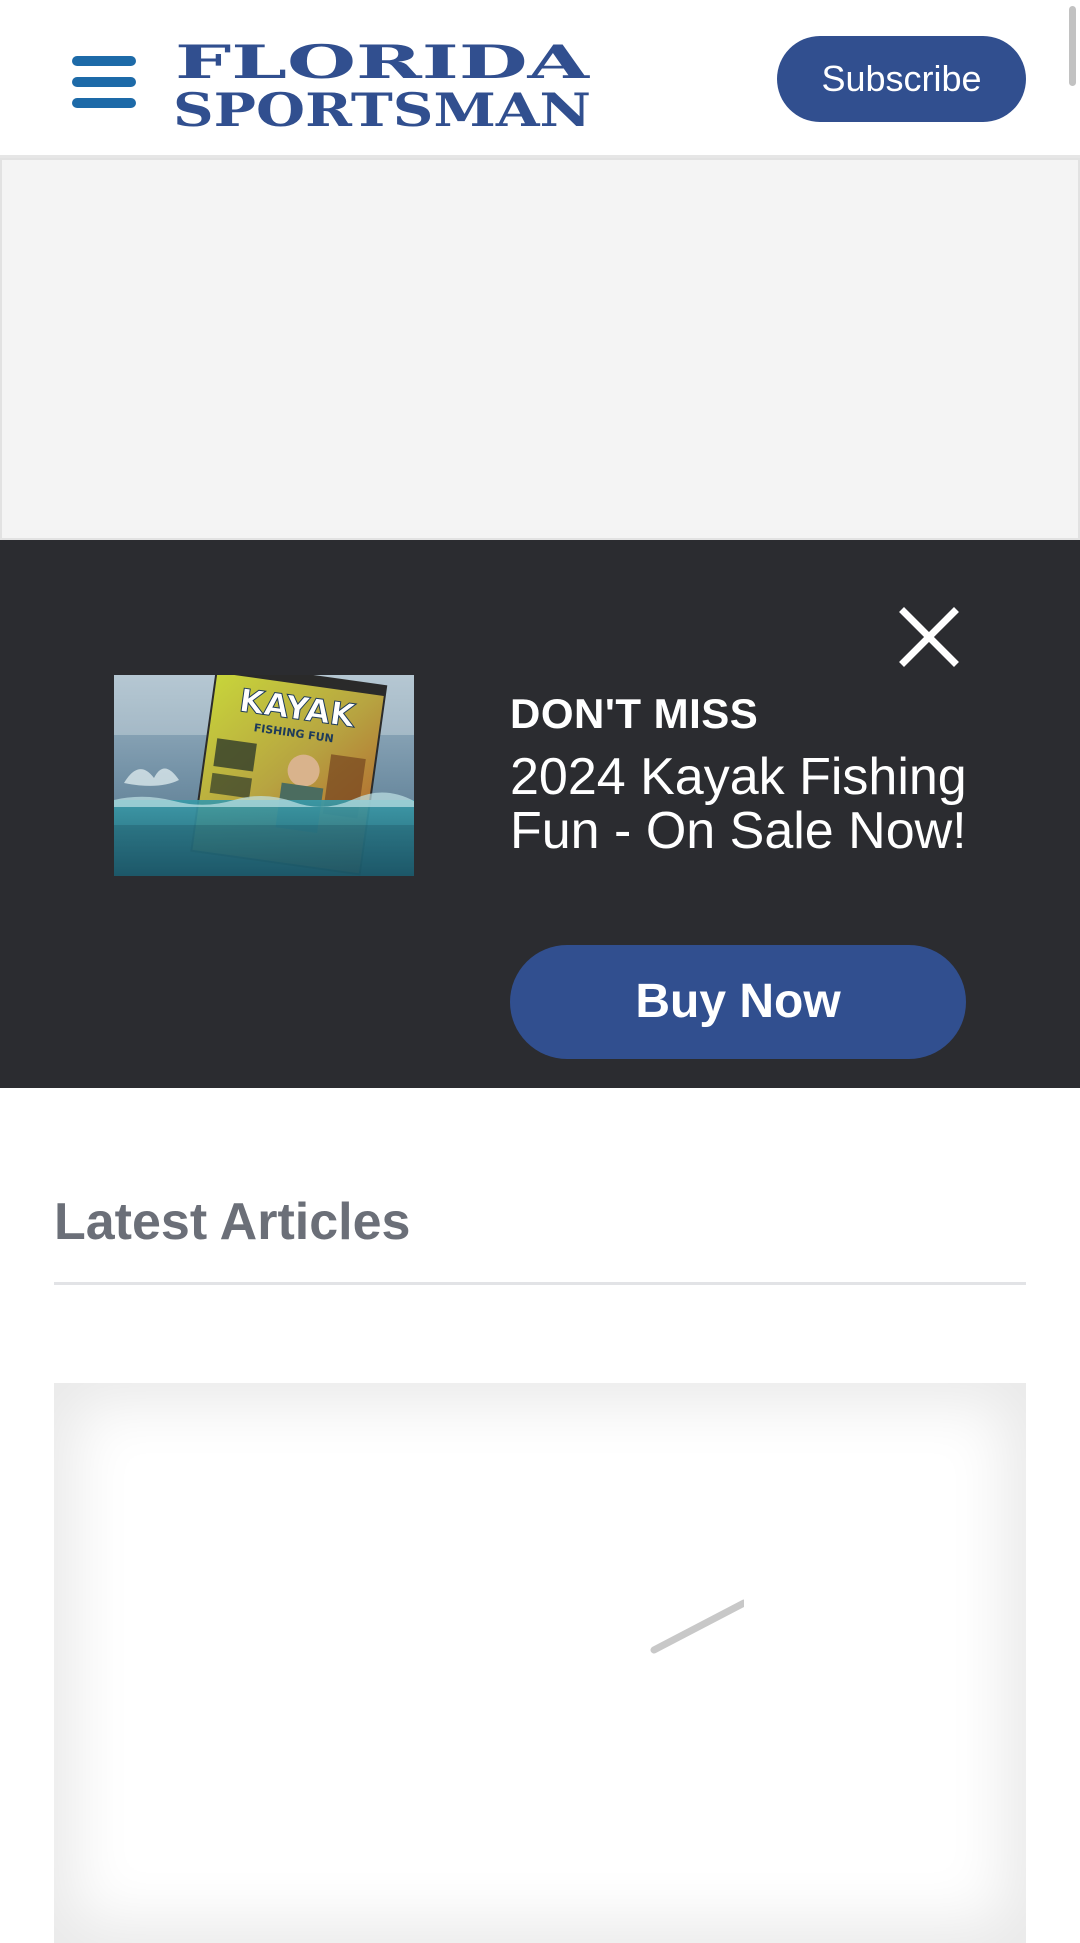  Describe the element at coordinates (540, 1283) in the screenshot. I see `section-divider` at that location.